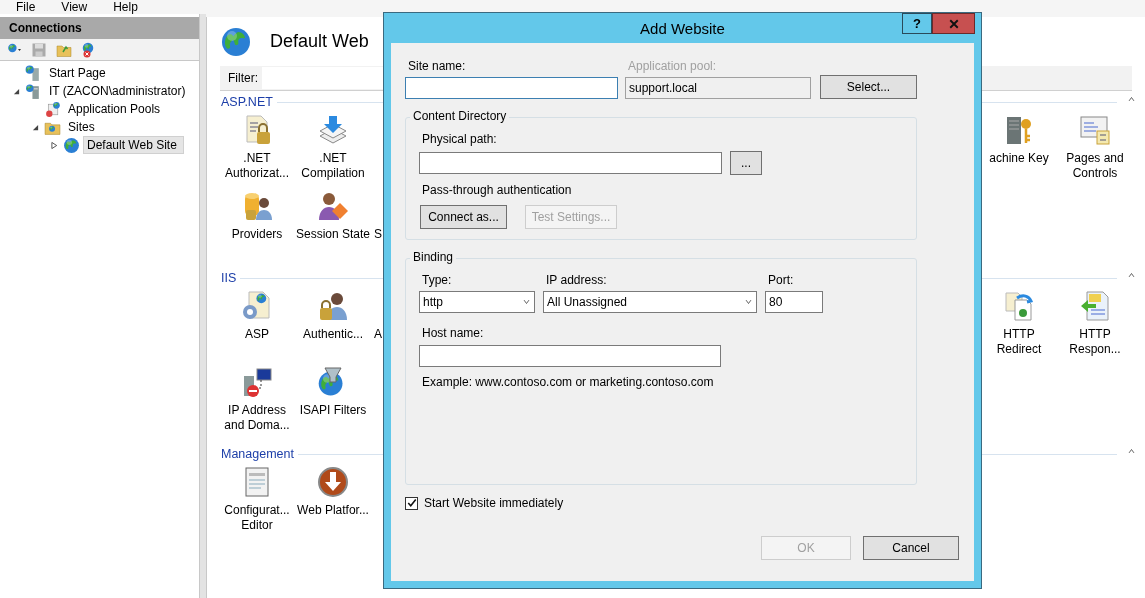 The image size is (1145, 598). Describe the element at coordinates (433, 257) in the screenshot. I see `group-title: Binding` at that location.